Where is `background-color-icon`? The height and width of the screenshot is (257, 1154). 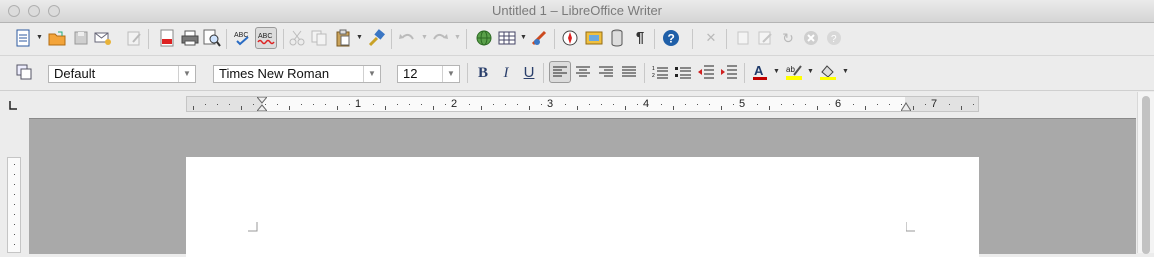
background-color-icon is located at coordinates (828, 72).